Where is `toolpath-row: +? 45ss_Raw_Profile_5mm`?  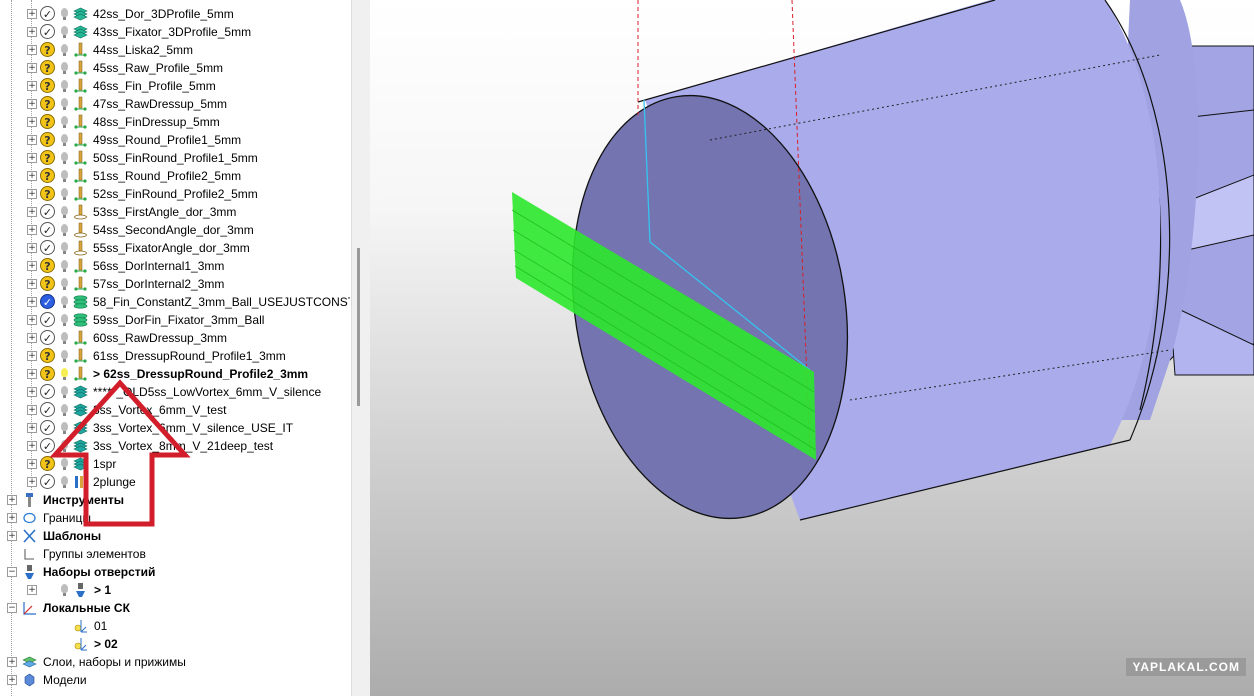
toolpath-row: +? 45ss_Raw_Profile_5mm is located at coordinates (175, 68).